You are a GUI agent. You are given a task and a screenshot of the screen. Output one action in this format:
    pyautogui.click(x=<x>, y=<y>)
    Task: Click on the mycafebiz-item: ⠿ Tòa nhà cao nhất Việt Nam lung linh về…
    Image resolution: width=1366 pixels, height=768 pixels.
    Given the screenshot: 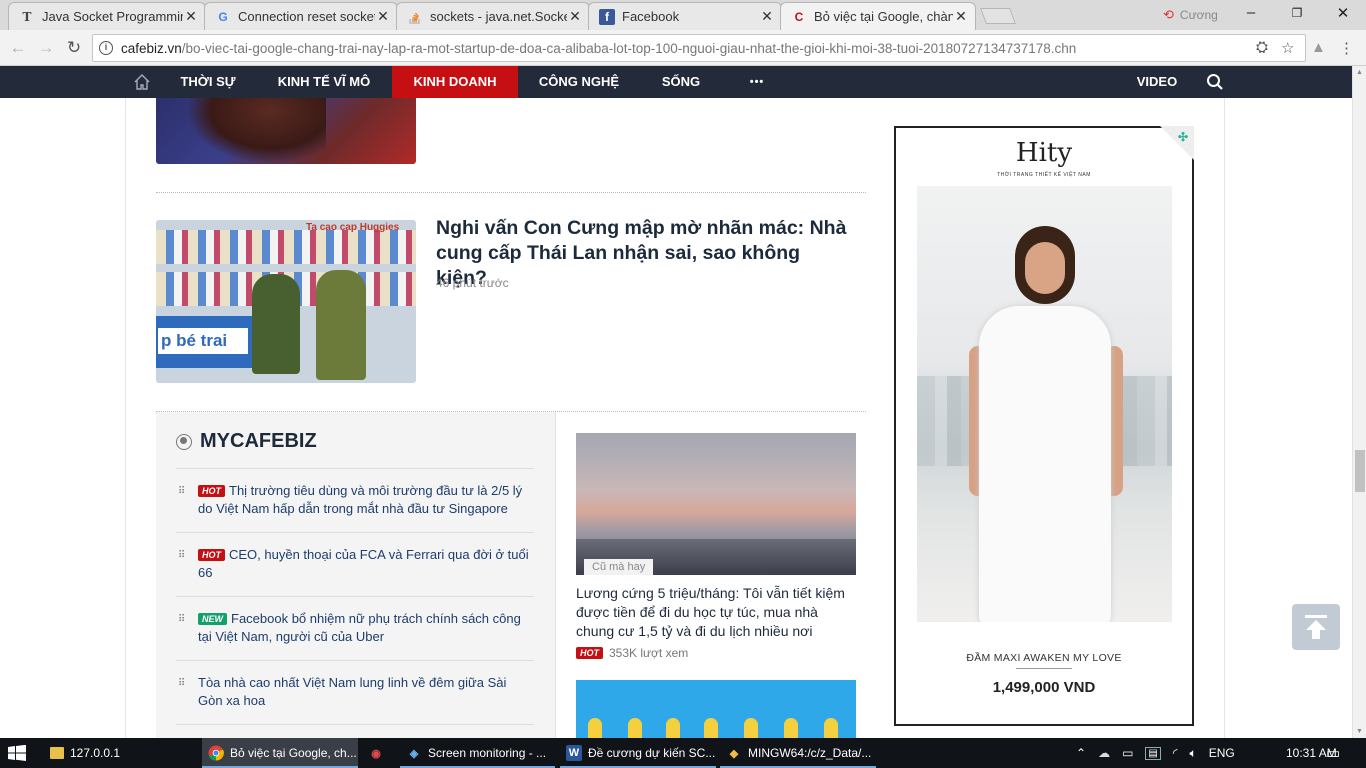 What is the action you would take?
    pyautogui.click(x=355, y=692)
    